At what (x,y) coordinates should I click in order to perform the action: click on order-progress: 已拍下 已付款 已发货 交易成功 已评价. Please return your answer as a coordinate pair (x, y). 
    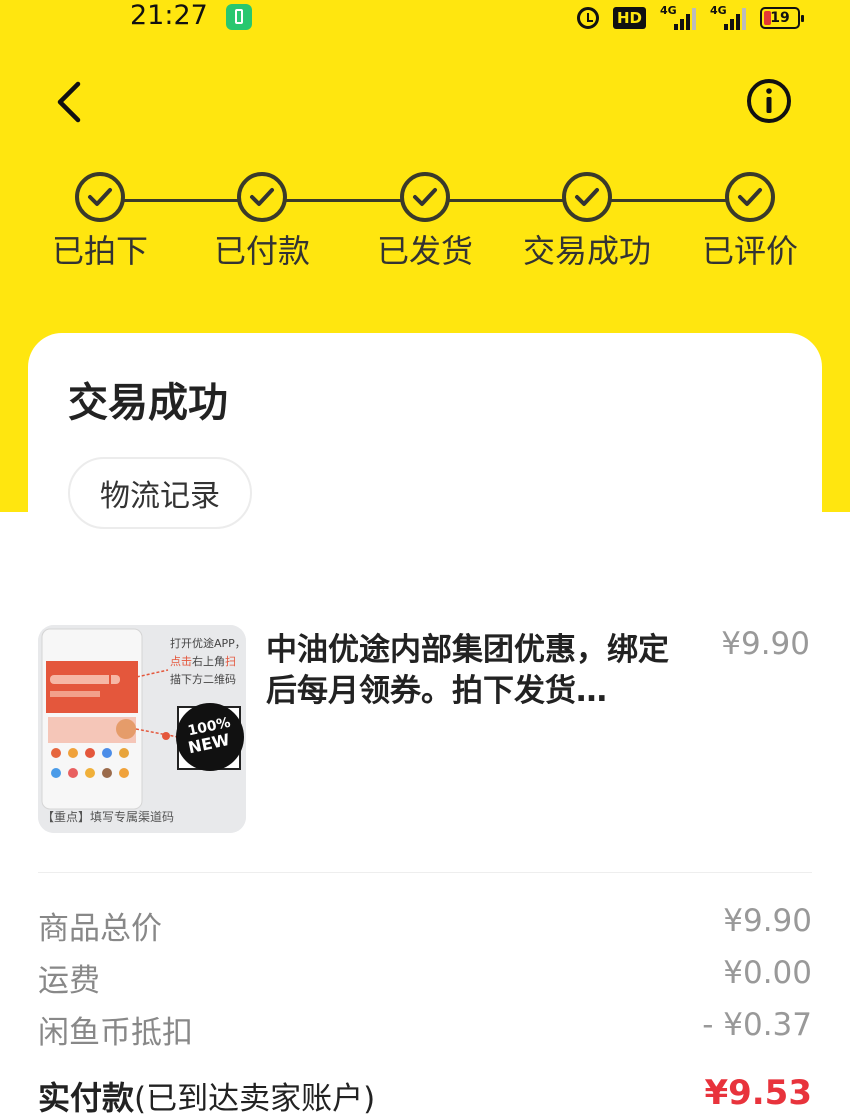
    Looking at the image, I should click on (425, 222).